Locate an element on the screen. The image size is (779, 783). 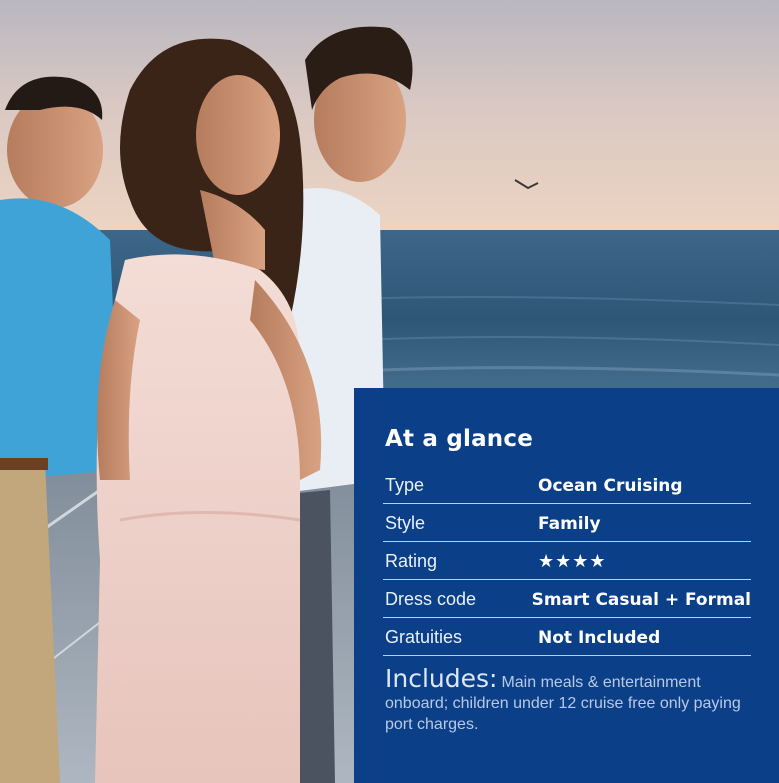
row-value: Smart Casual + Formal is located at coordinates (641, 599).